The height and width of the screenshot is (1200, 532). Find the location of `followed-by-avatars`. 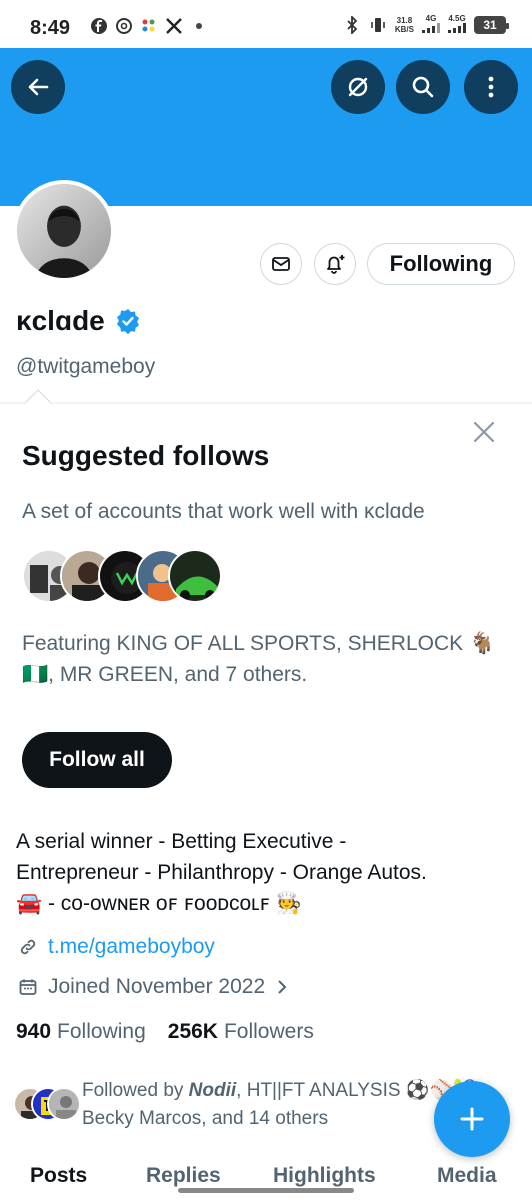

followed-by-avatars is located at coordinates (47, 1105).